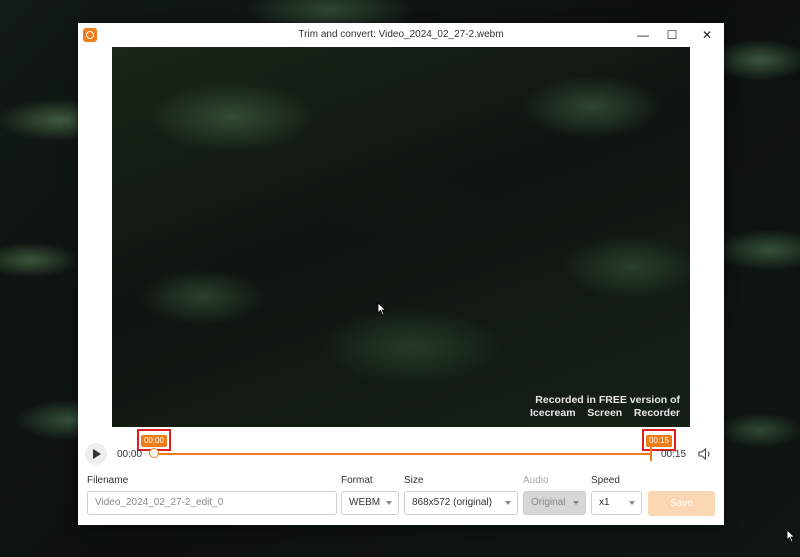 This screenshot has width=800, height=557. I want to click on watermark-word: Screen, so click(605, 413).